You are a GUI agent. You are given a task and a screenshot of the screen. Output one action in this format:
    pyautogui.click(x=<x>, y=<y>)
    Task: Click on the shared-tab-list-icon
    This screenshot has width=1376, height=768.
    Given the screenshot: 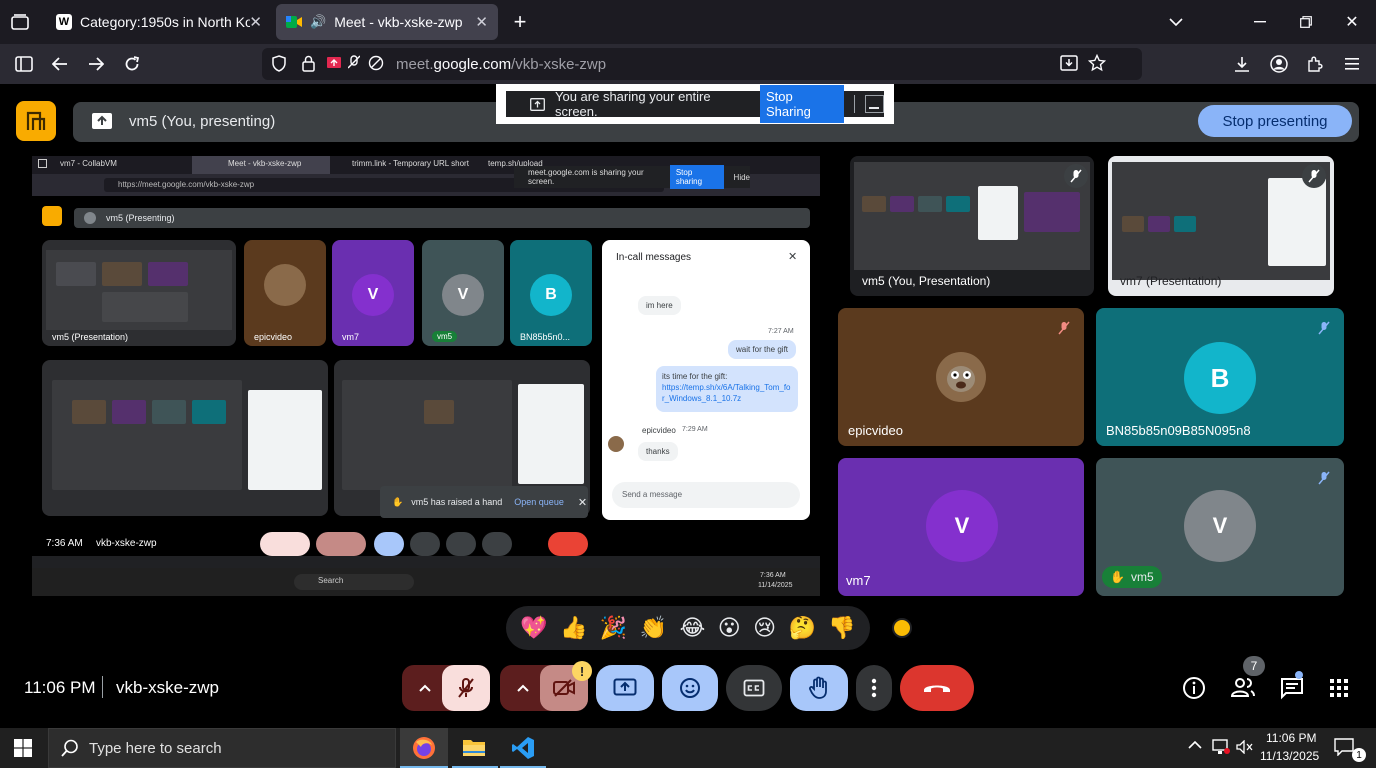 What is the action you would take?
    pyautogui.click(x=42, y=163)
    